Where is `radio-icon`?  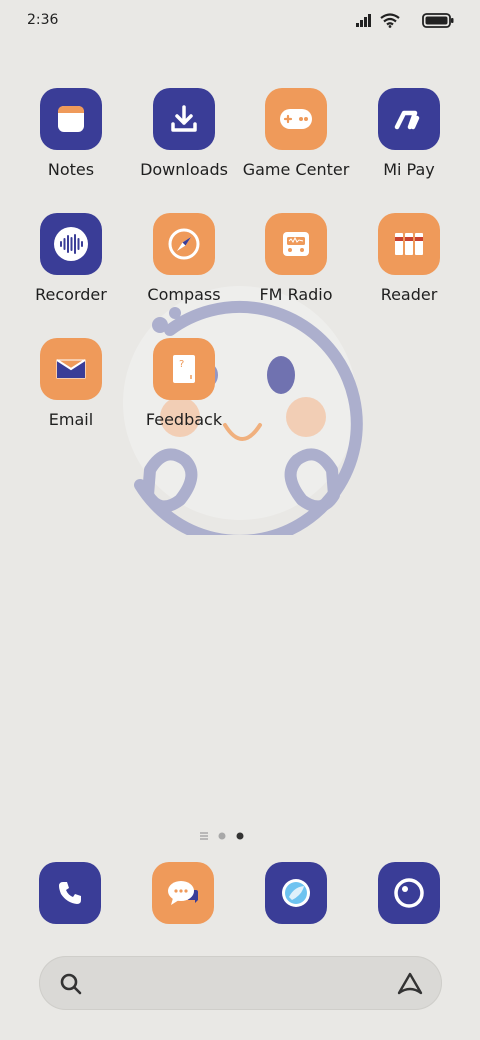 radio-icon is located at coordinates (296, 244).